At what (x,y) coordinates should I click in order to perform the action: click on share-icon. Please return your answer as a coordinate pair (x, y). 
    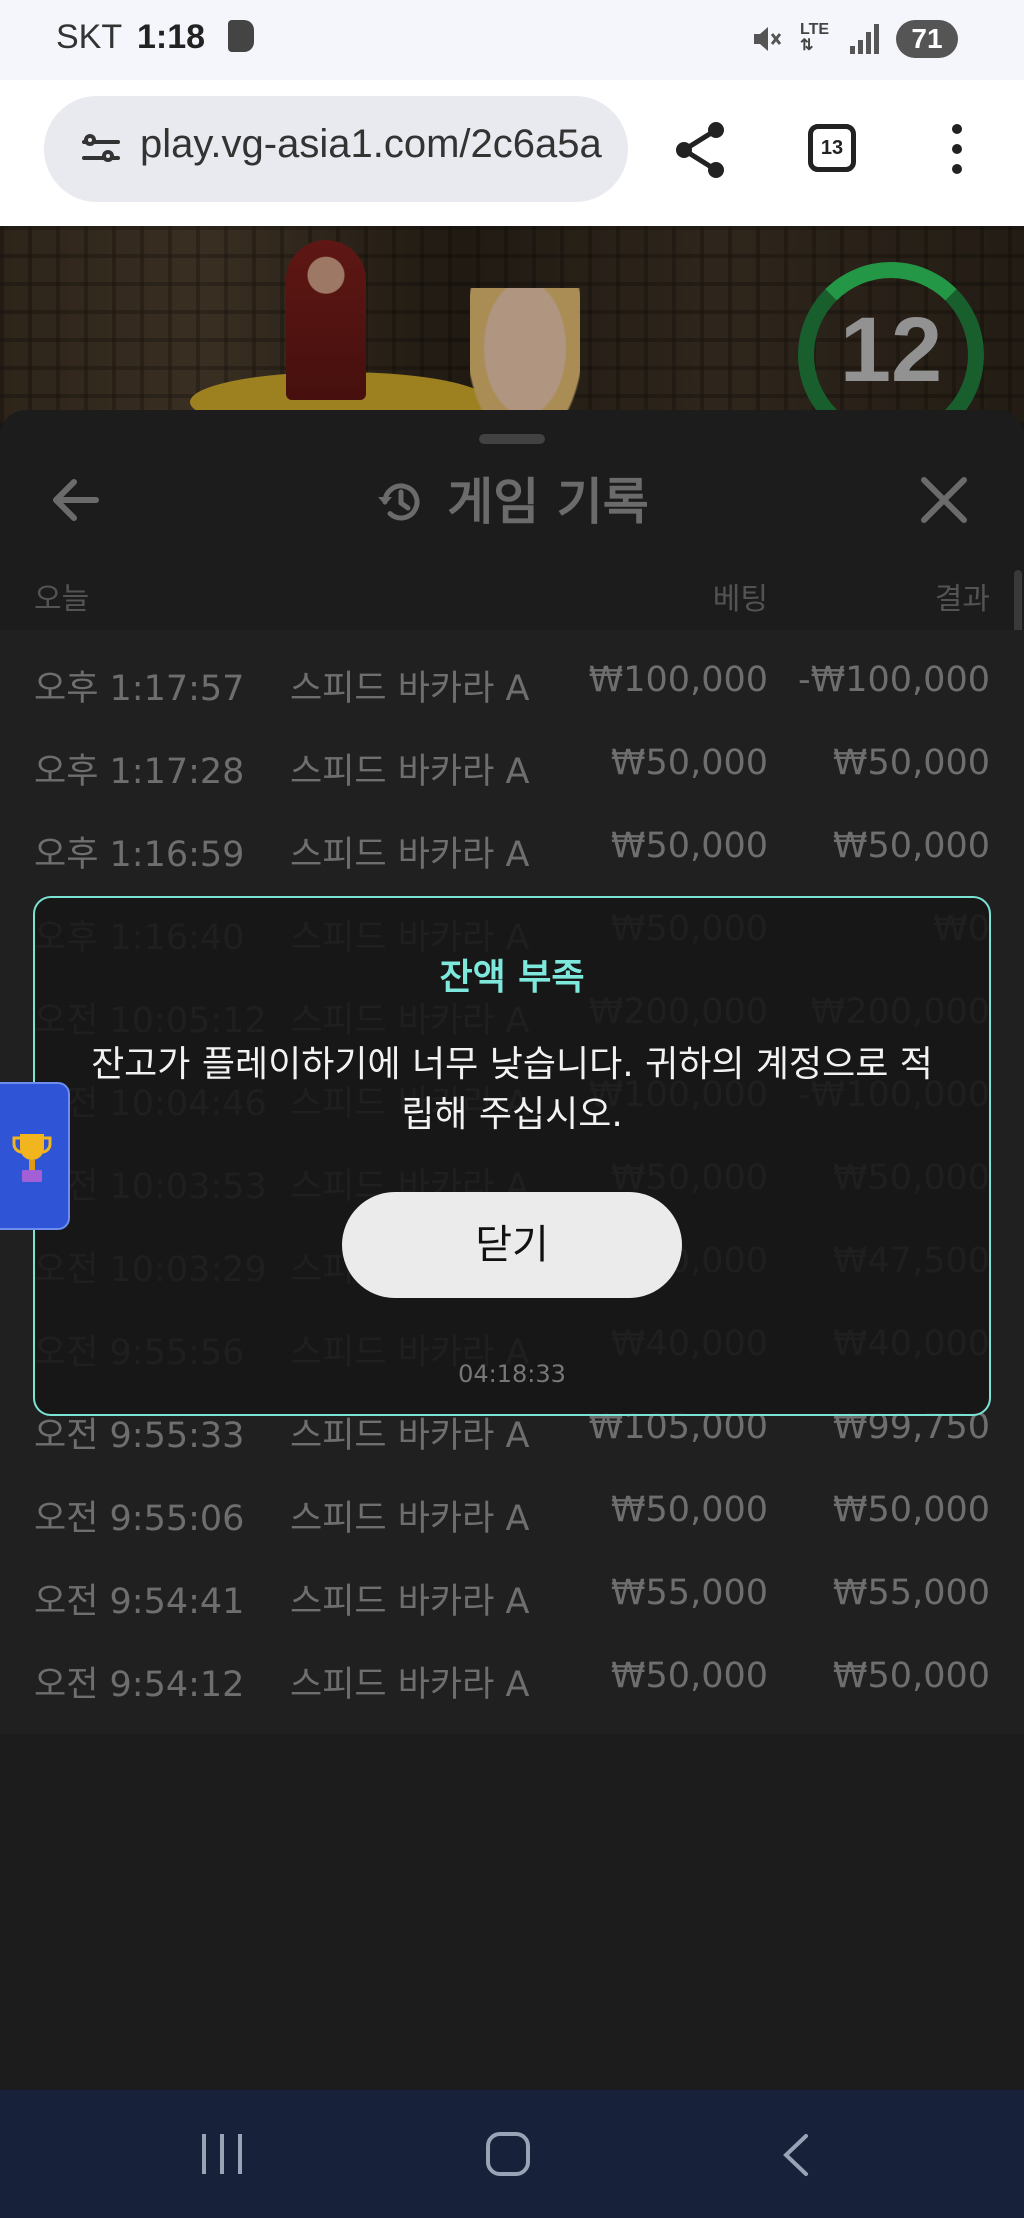
    Looking at the image, I should click on (700, 150).